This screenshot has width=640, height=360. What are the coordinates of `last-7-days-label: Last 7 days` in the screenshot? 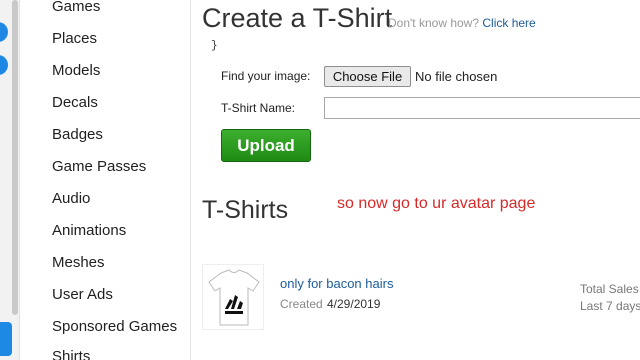 It's located at (610, 306).